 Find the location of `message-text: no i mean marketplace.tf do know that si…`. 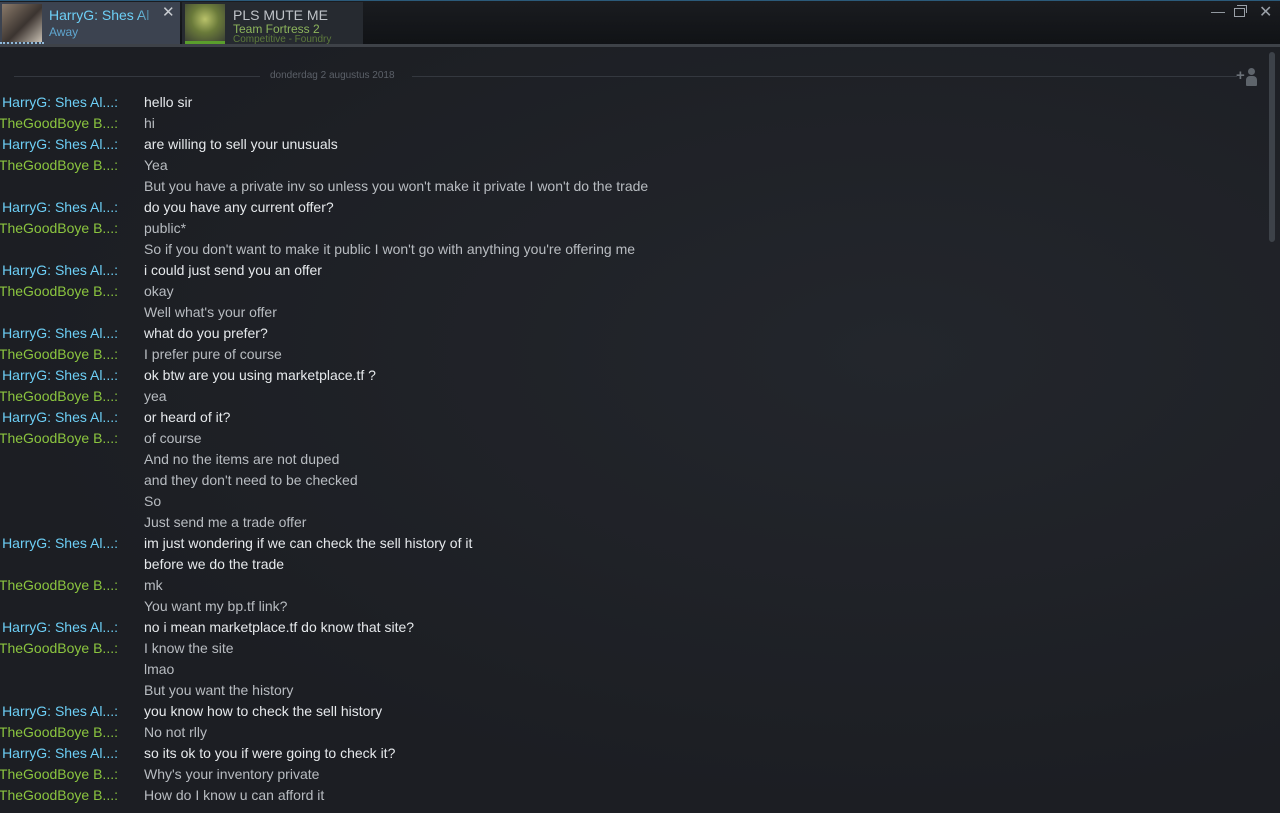

message-text: no i mean marketplace.tf do know that si… is located at coordinates (279, 627).